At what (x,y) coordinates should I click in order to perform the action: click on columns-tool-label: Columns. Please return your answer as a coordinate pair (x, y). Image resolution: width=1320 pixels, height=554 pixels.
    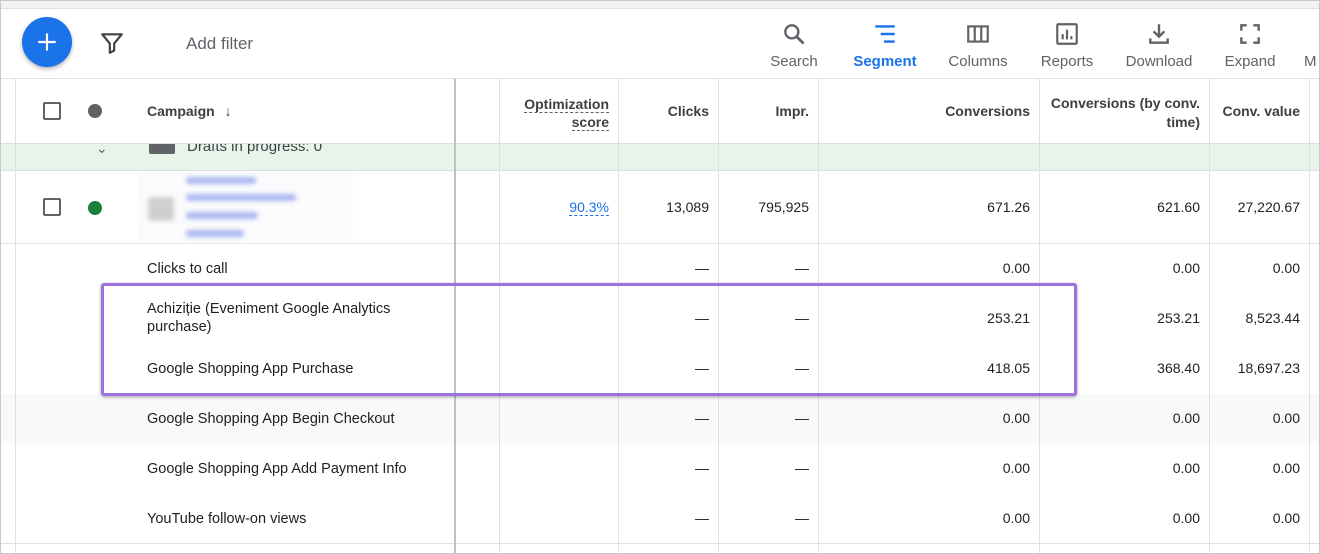
    Looking at the image, I should click on (978, 61).